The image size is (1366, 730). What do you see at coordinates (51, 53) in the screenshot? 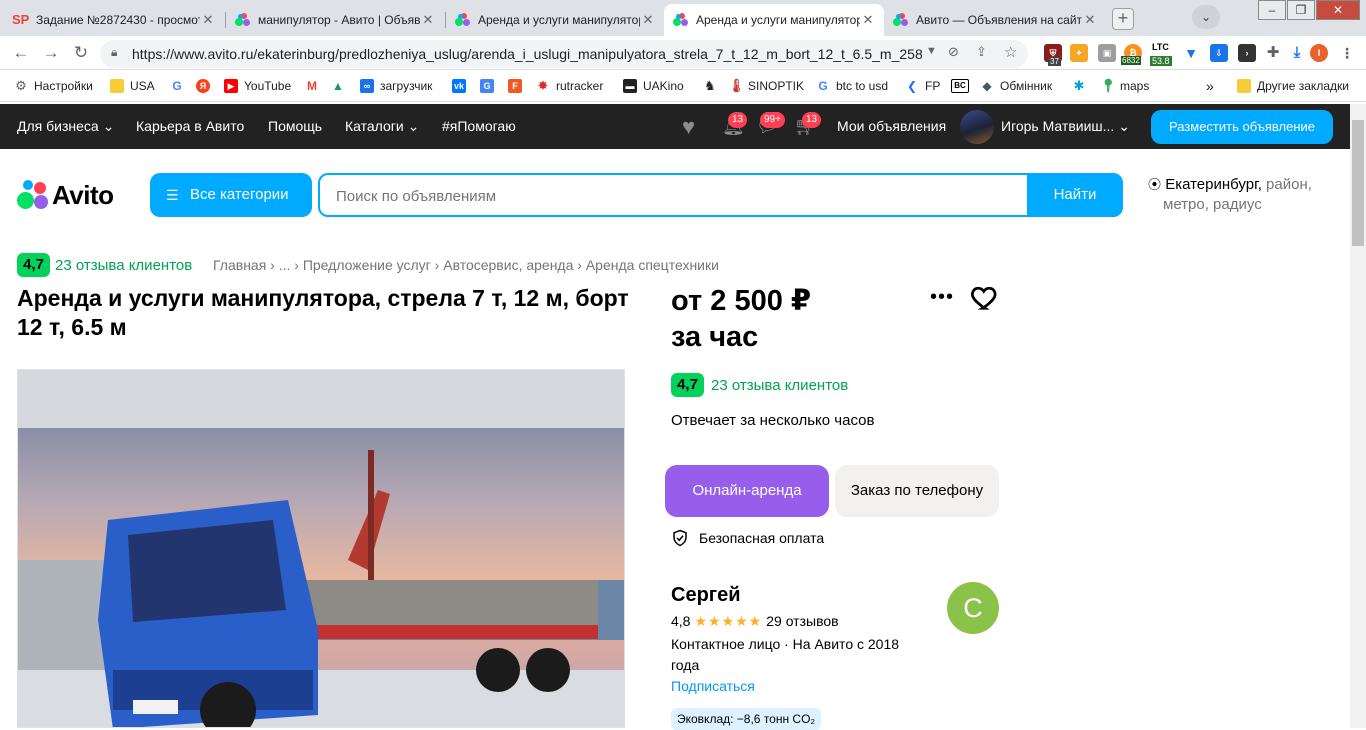
I see `forward-icon: →` at bounding box center [51, 53].